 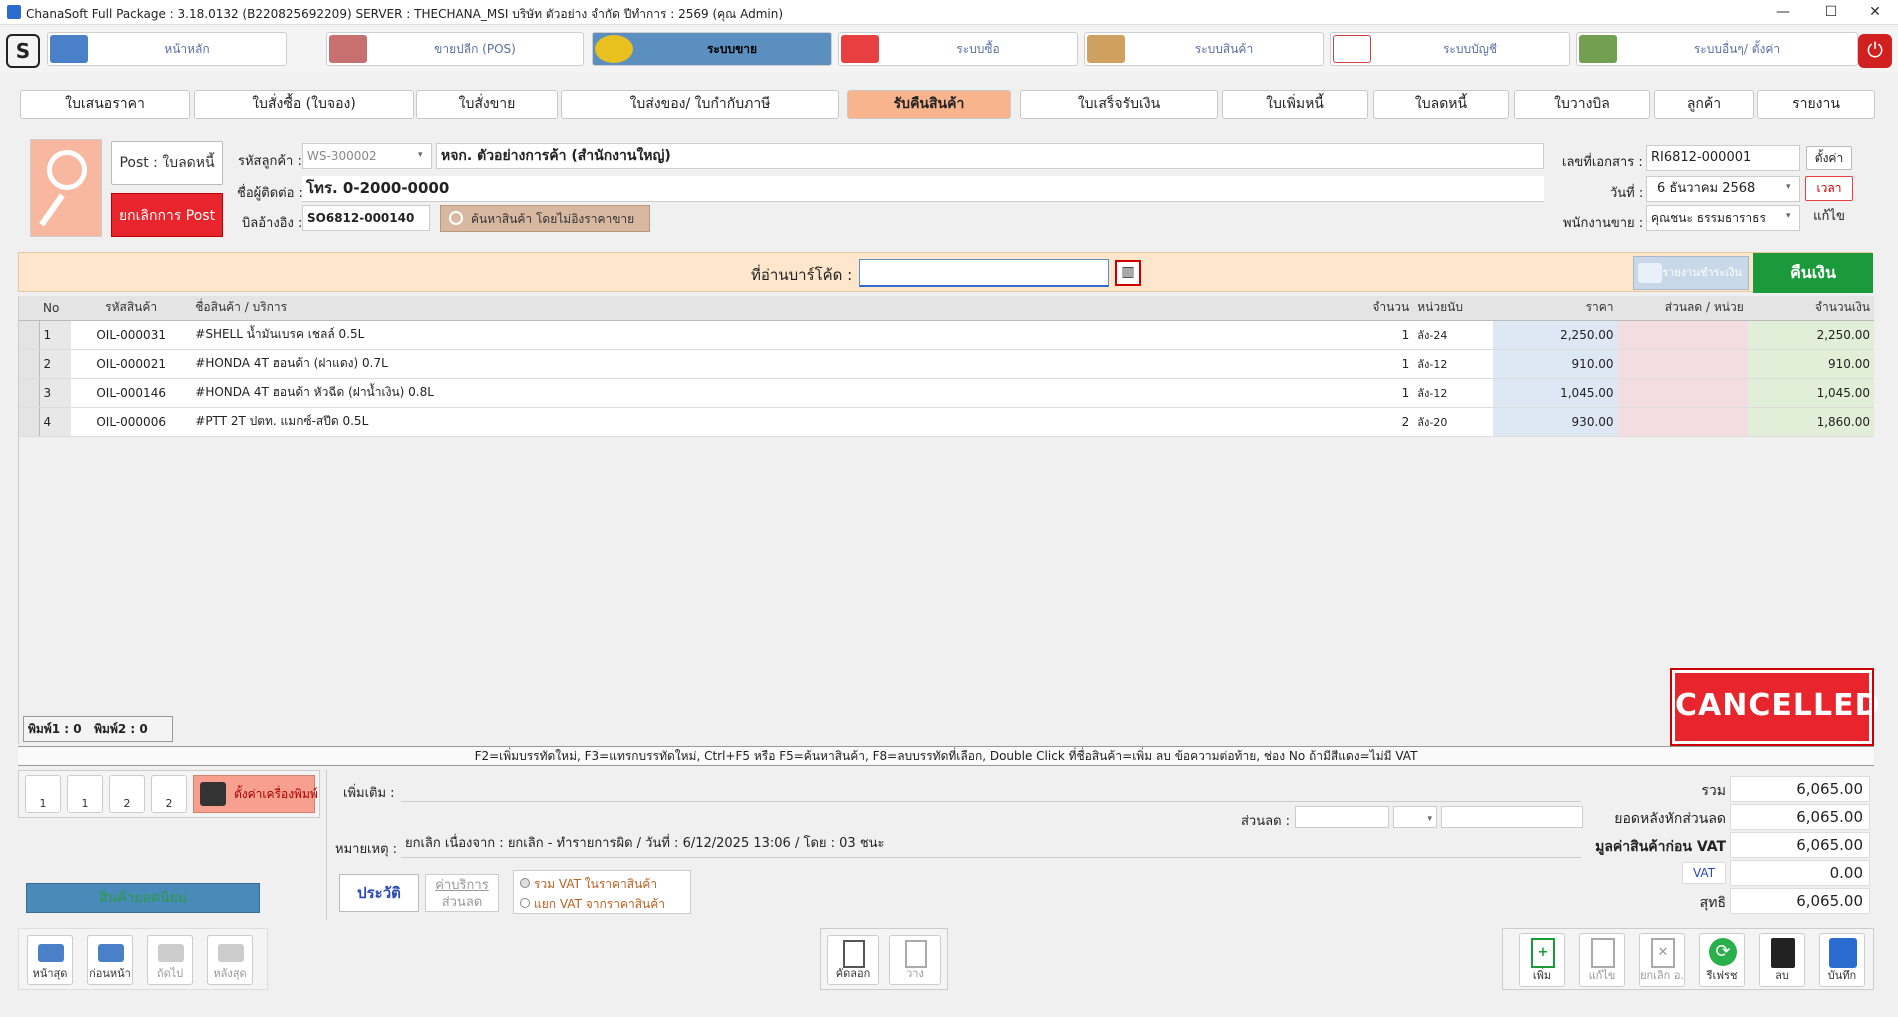 I want to click on price: 930.00, so click(x=1555, y=422).